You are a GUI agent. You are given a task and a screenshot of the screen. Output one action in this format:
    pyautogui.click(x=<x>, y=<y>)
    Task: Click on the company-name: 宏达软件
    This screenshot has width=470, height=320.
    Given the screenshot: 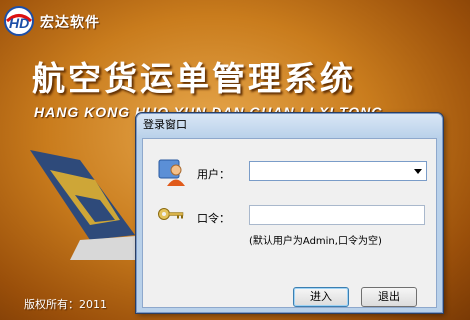 What is the action you would take?
    pyautogui.click(x=70, y=23)
    